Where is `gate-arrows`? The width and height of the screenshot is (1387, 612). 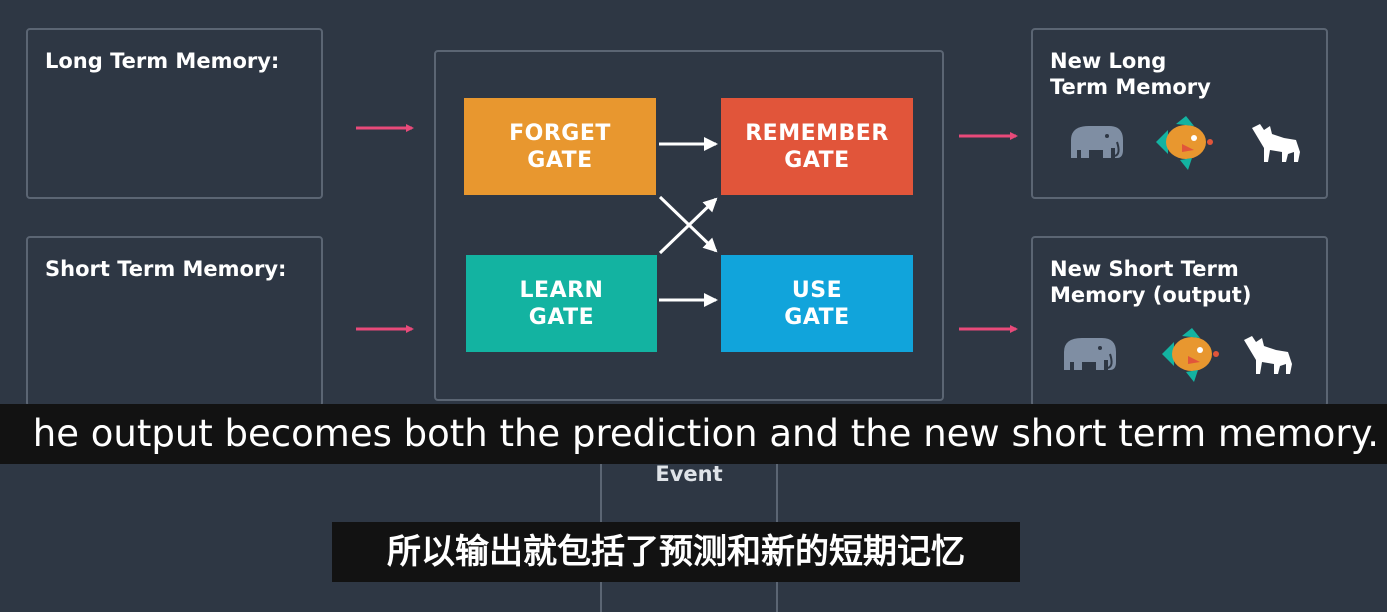
gate-arrows is located at coordinates (688, 222).